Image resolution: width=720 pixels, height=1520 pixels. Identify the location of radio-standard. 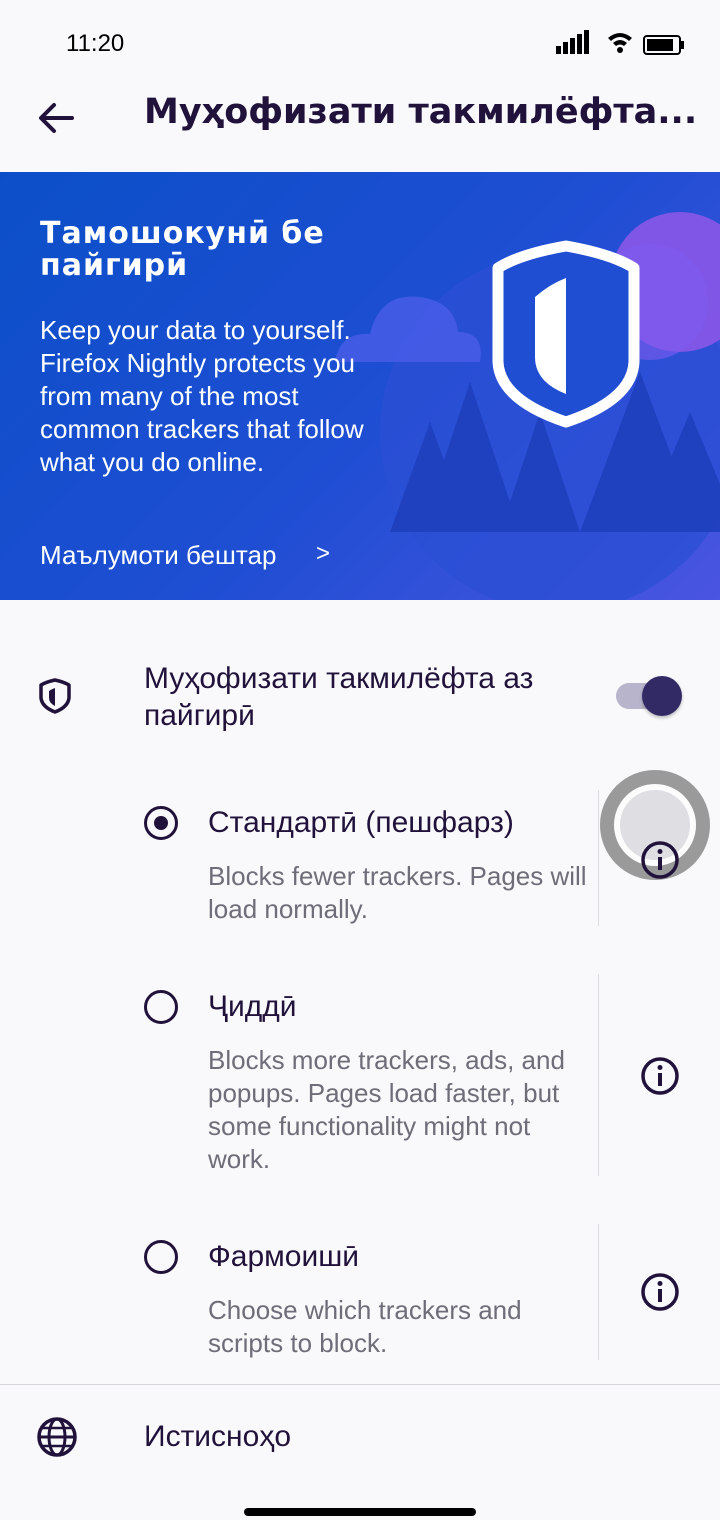
(161, 823).